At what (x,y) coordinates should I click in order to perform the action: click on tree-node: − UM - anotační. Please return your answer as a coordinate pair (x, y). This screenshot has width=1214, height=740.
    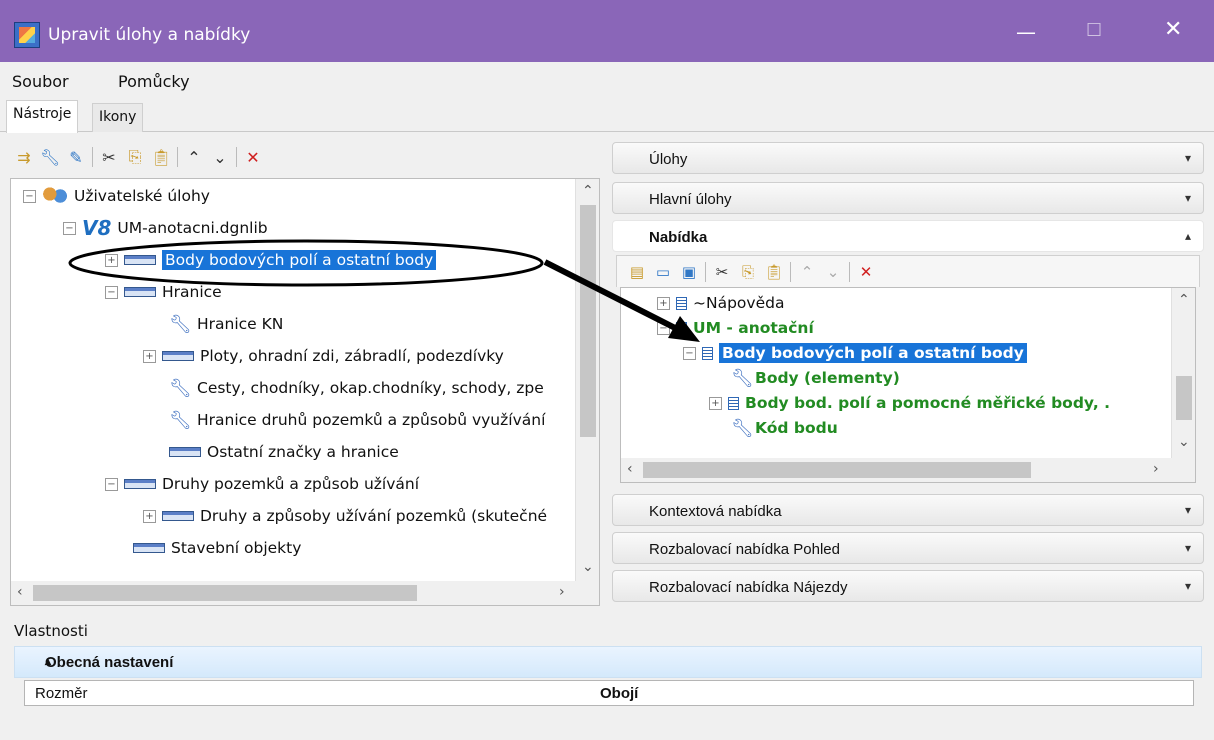
    Looking at the image, I should click on (735, 328).